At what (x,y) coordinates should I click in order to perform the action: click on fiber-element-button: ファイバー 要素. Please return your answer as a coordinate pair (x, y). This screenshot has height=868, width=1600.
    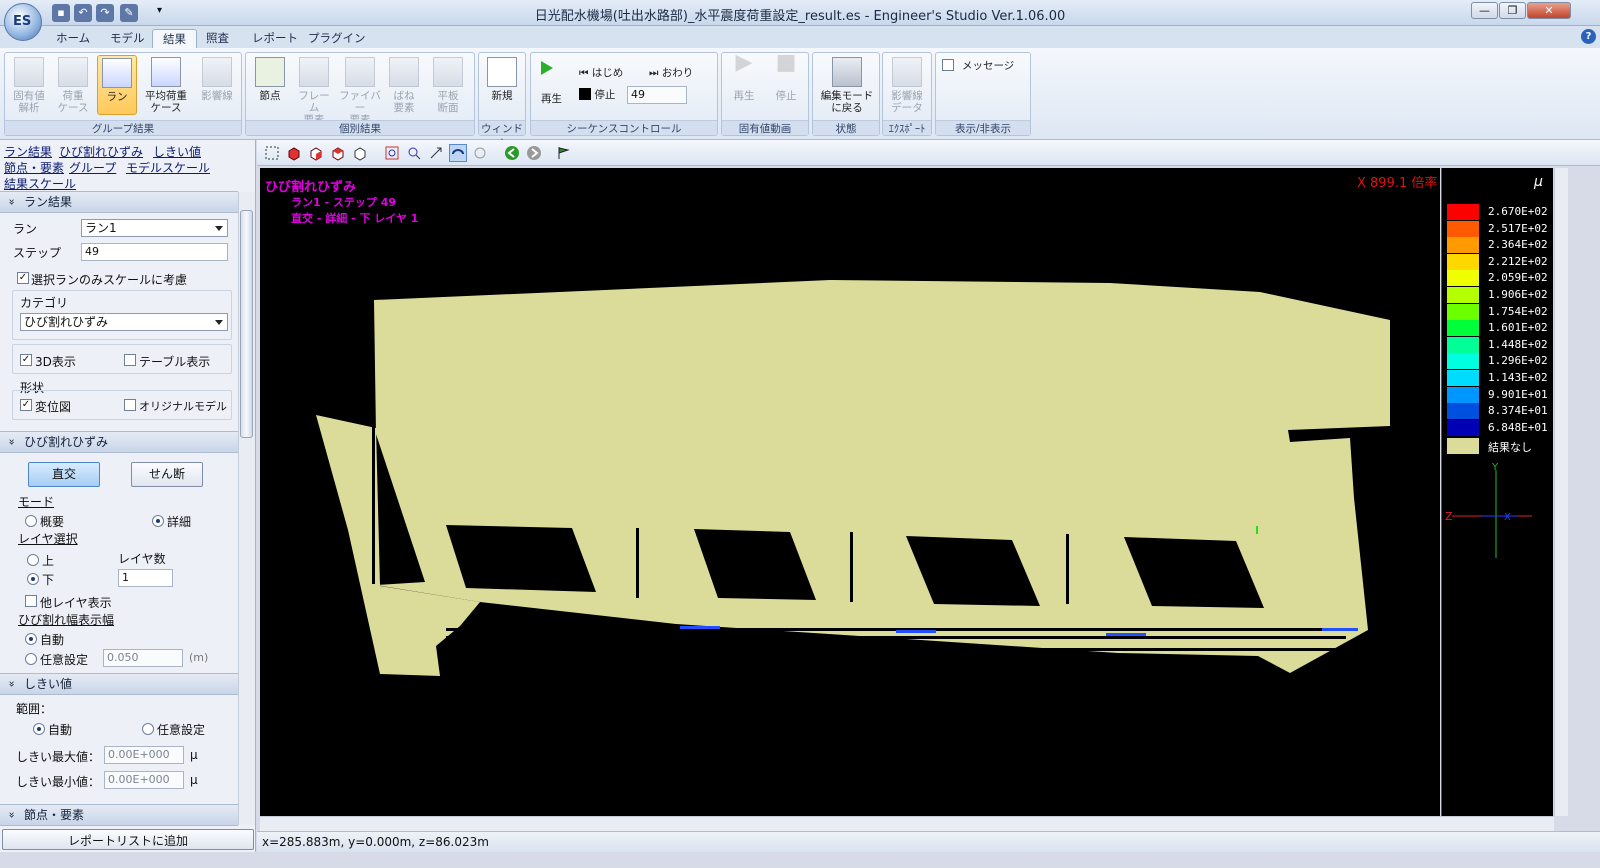
    Looking at the image, I should click on (360, 90).